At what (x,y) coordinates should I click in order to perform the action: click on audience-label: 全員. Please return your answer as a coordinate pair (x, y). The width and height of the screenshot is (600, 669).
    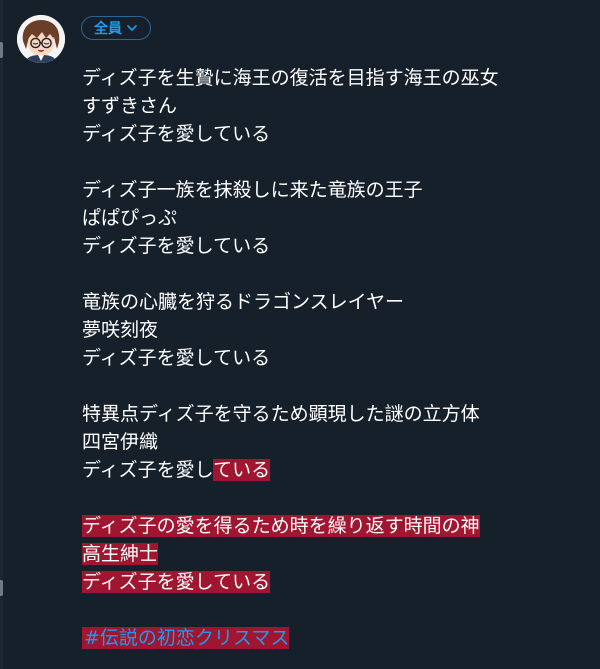
    Looking at the image, I should click on (108, 29).